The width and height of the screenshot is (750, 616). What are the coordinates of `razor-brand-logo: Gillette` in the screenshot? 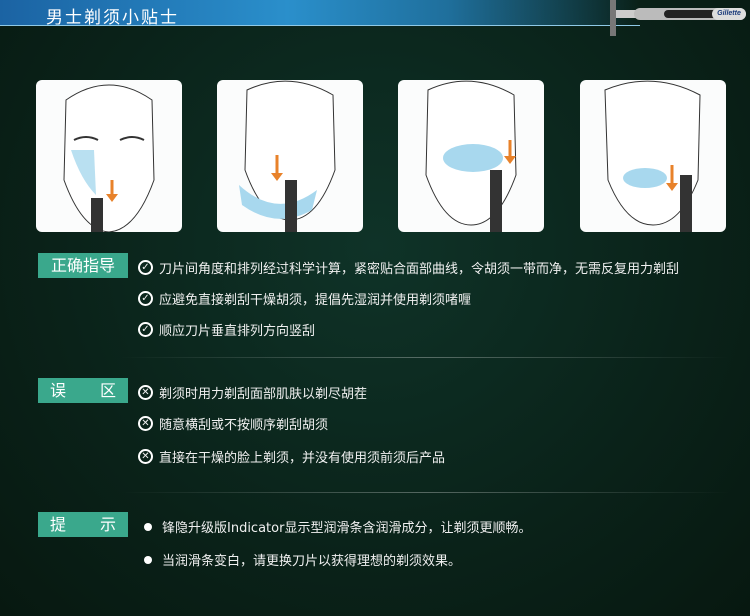 It's located at (729, 14).